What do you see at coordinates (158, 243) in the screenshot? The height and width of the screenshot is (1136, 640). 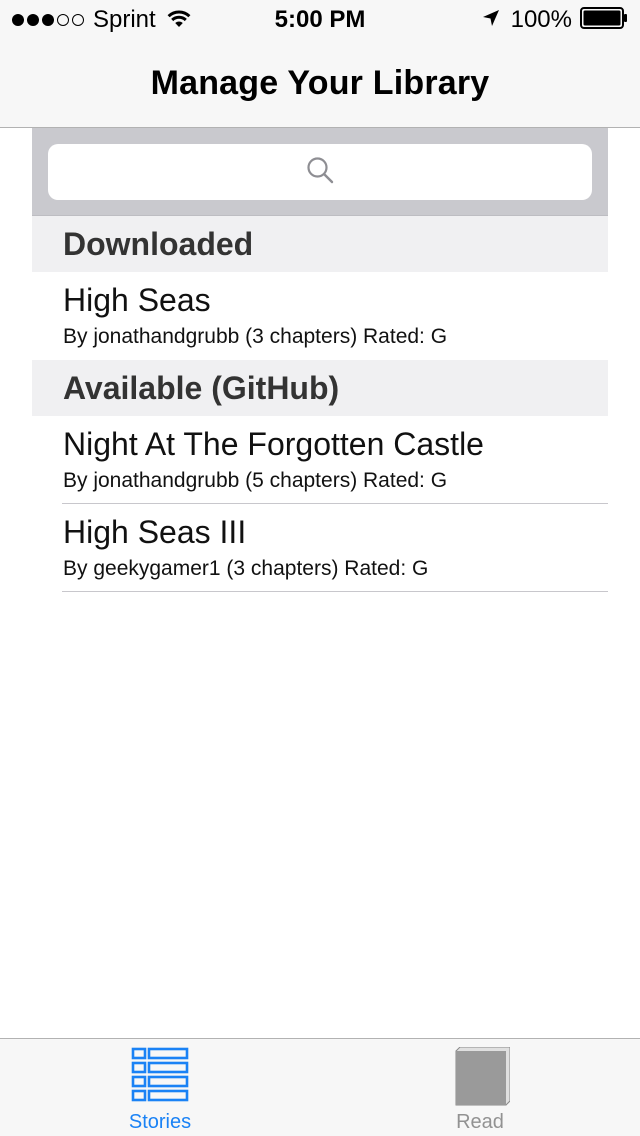 I see `section-header-label: Downloaded` at bounding box center [158, 243].